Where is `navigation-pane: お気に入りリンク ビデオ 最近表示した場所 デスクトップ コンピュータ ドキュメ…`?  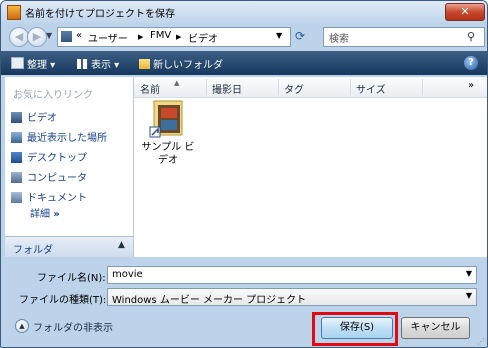
navigation-pane: お気に入りリンク ビデオ 最近表示した場所 デスクトップ コンピュータ ドキュメ… is located at coordinates (69, 167).